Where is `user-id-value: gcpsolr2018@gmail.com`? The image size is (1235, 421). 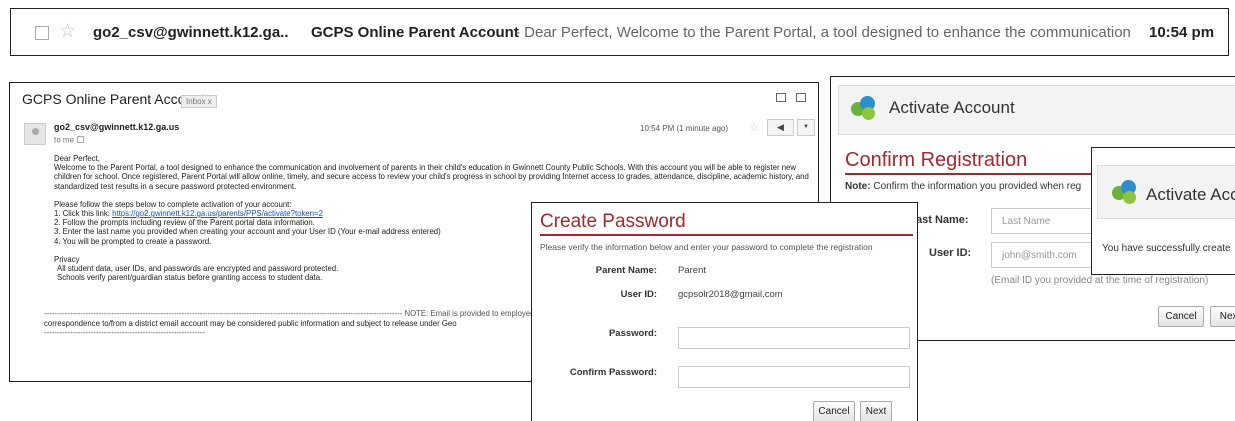
user-id-value: gcpsolr2018@gmail.com is located at coordinates (730, 294).